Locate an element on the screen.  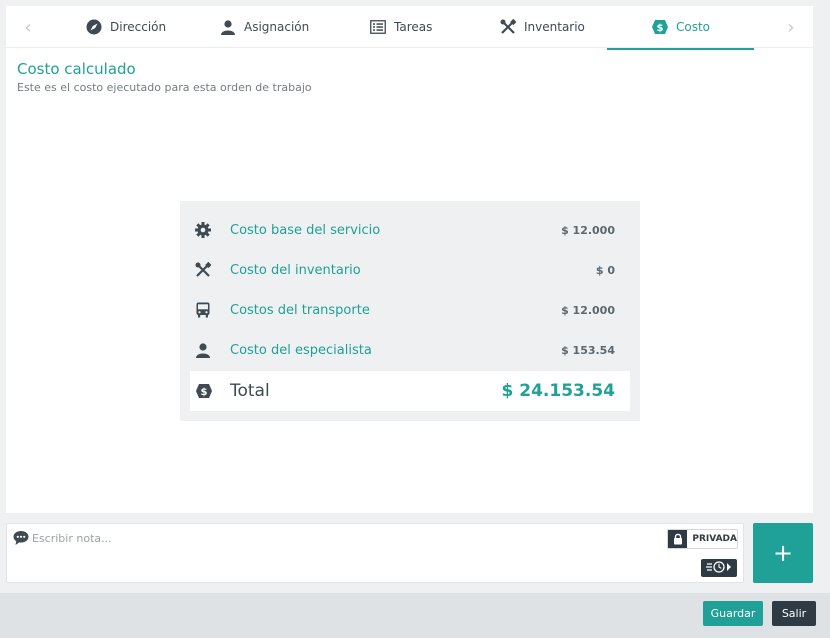
cost-label: Costo del especialista is located at coordinates (301, 350).